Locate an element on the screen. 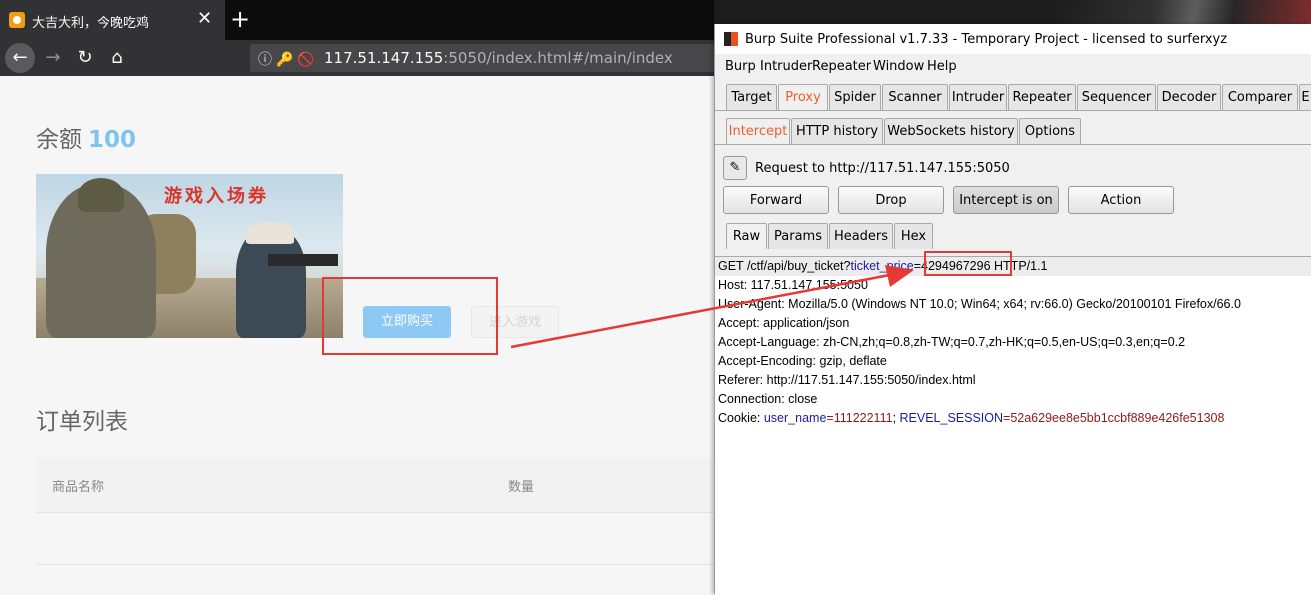  home-icon: ⌂ is located at coordinates (117, 58).